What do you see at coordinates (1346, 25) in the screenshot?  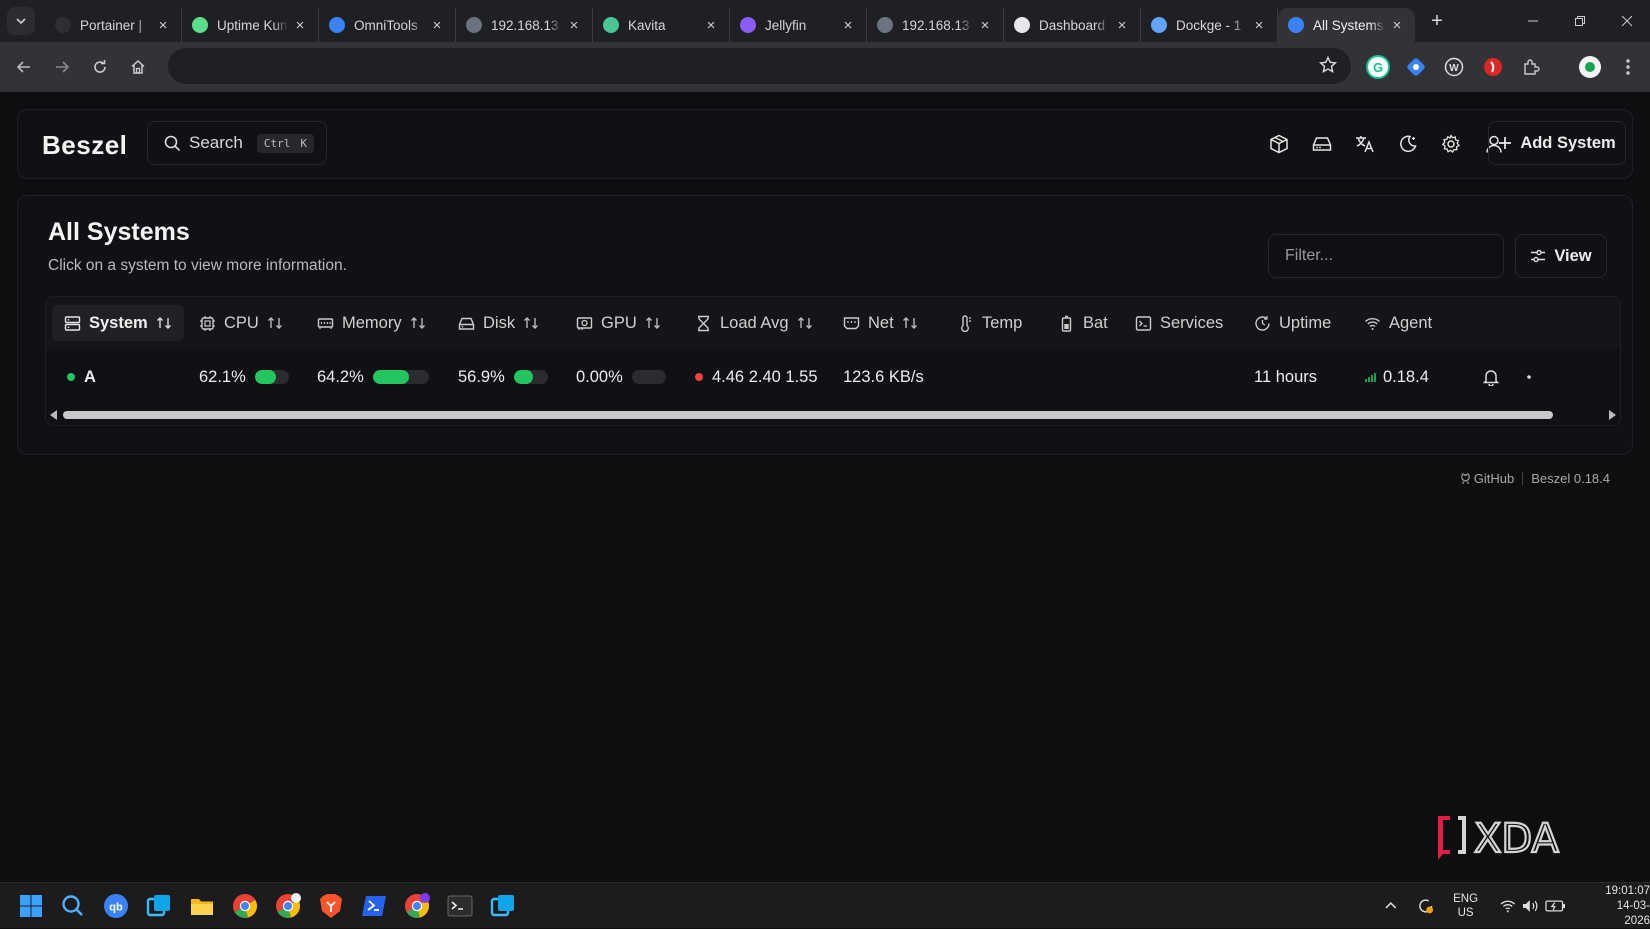 I see `browser-tab: All Systems ×` at bounding box center [1346, 25].